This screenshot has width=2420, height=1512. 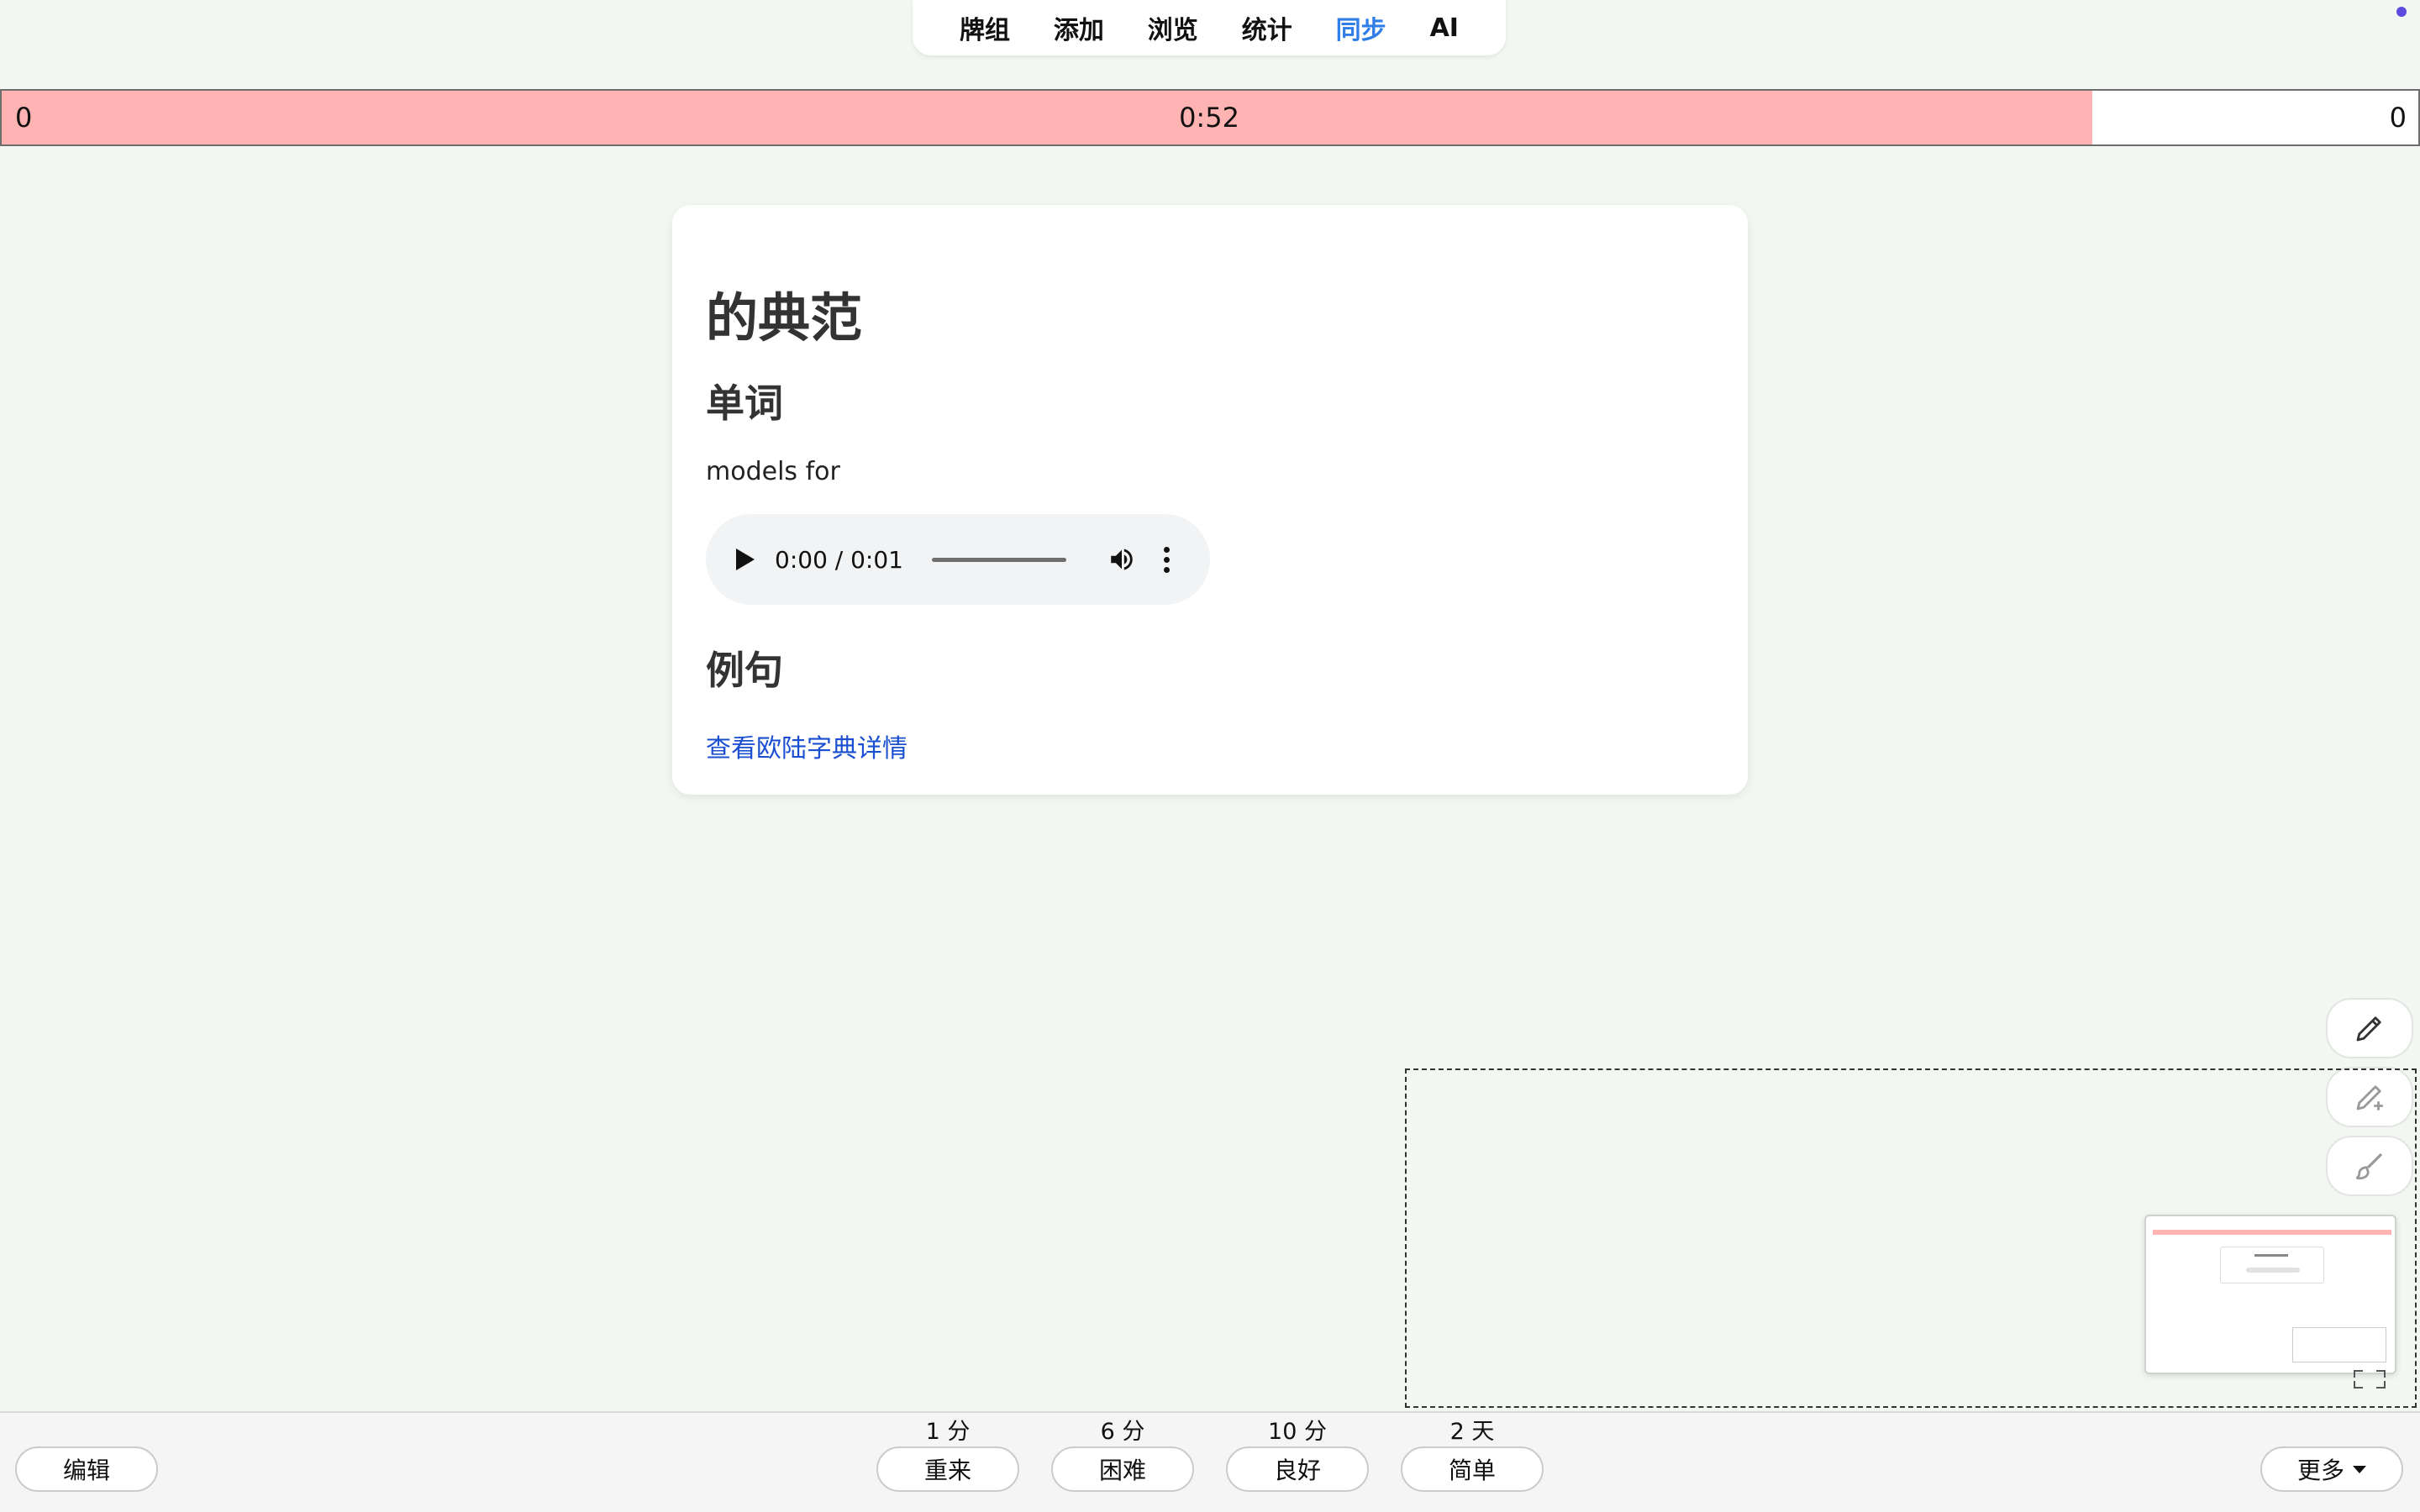 I want to click on word-meaning: models for, so click(x=773, y=471).